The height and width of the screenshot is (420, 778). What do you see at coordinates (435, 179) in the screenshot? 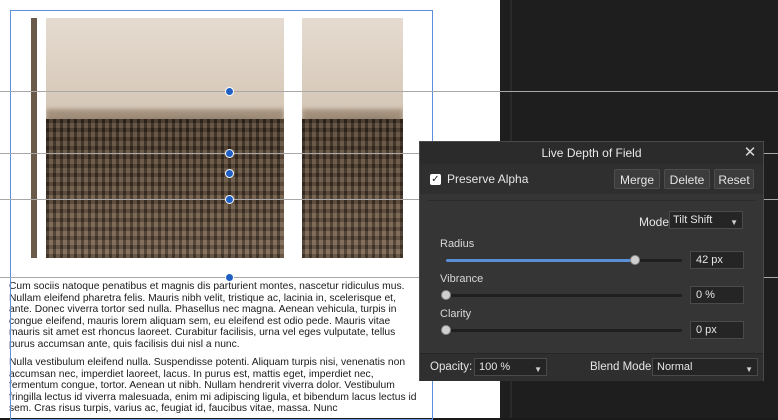
I see `preserve-alpha-checkbox: ✓` at bounding box center [435, 179].